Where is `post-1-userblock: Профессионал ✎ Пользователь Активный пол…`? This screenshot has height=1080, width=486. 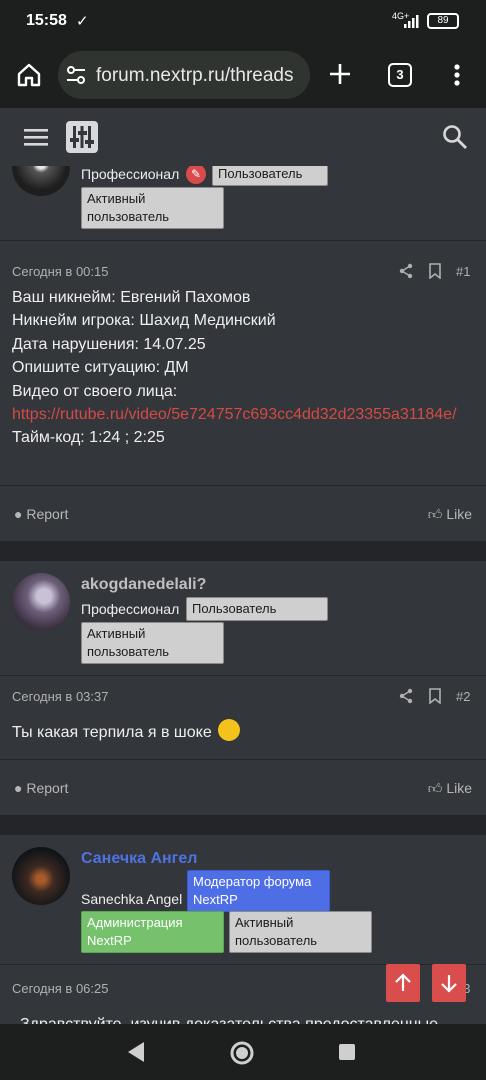
post-1-userblock: Профессионал ✎ Пользователь Активный пол… is located at coordinates (243, 203).